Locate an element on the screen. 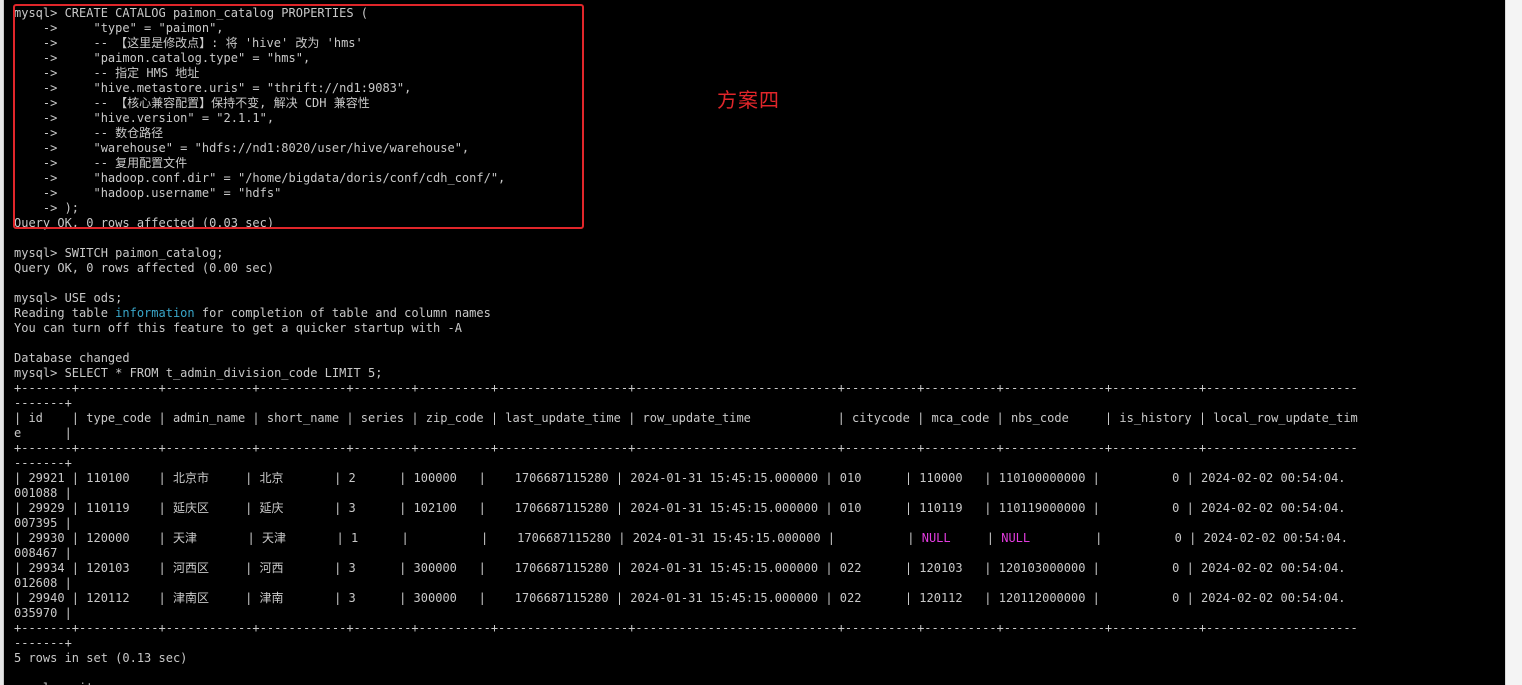 This screenshot has width=1522, height=685. terminal-text-segment: | is located at coordinates (976, 538).